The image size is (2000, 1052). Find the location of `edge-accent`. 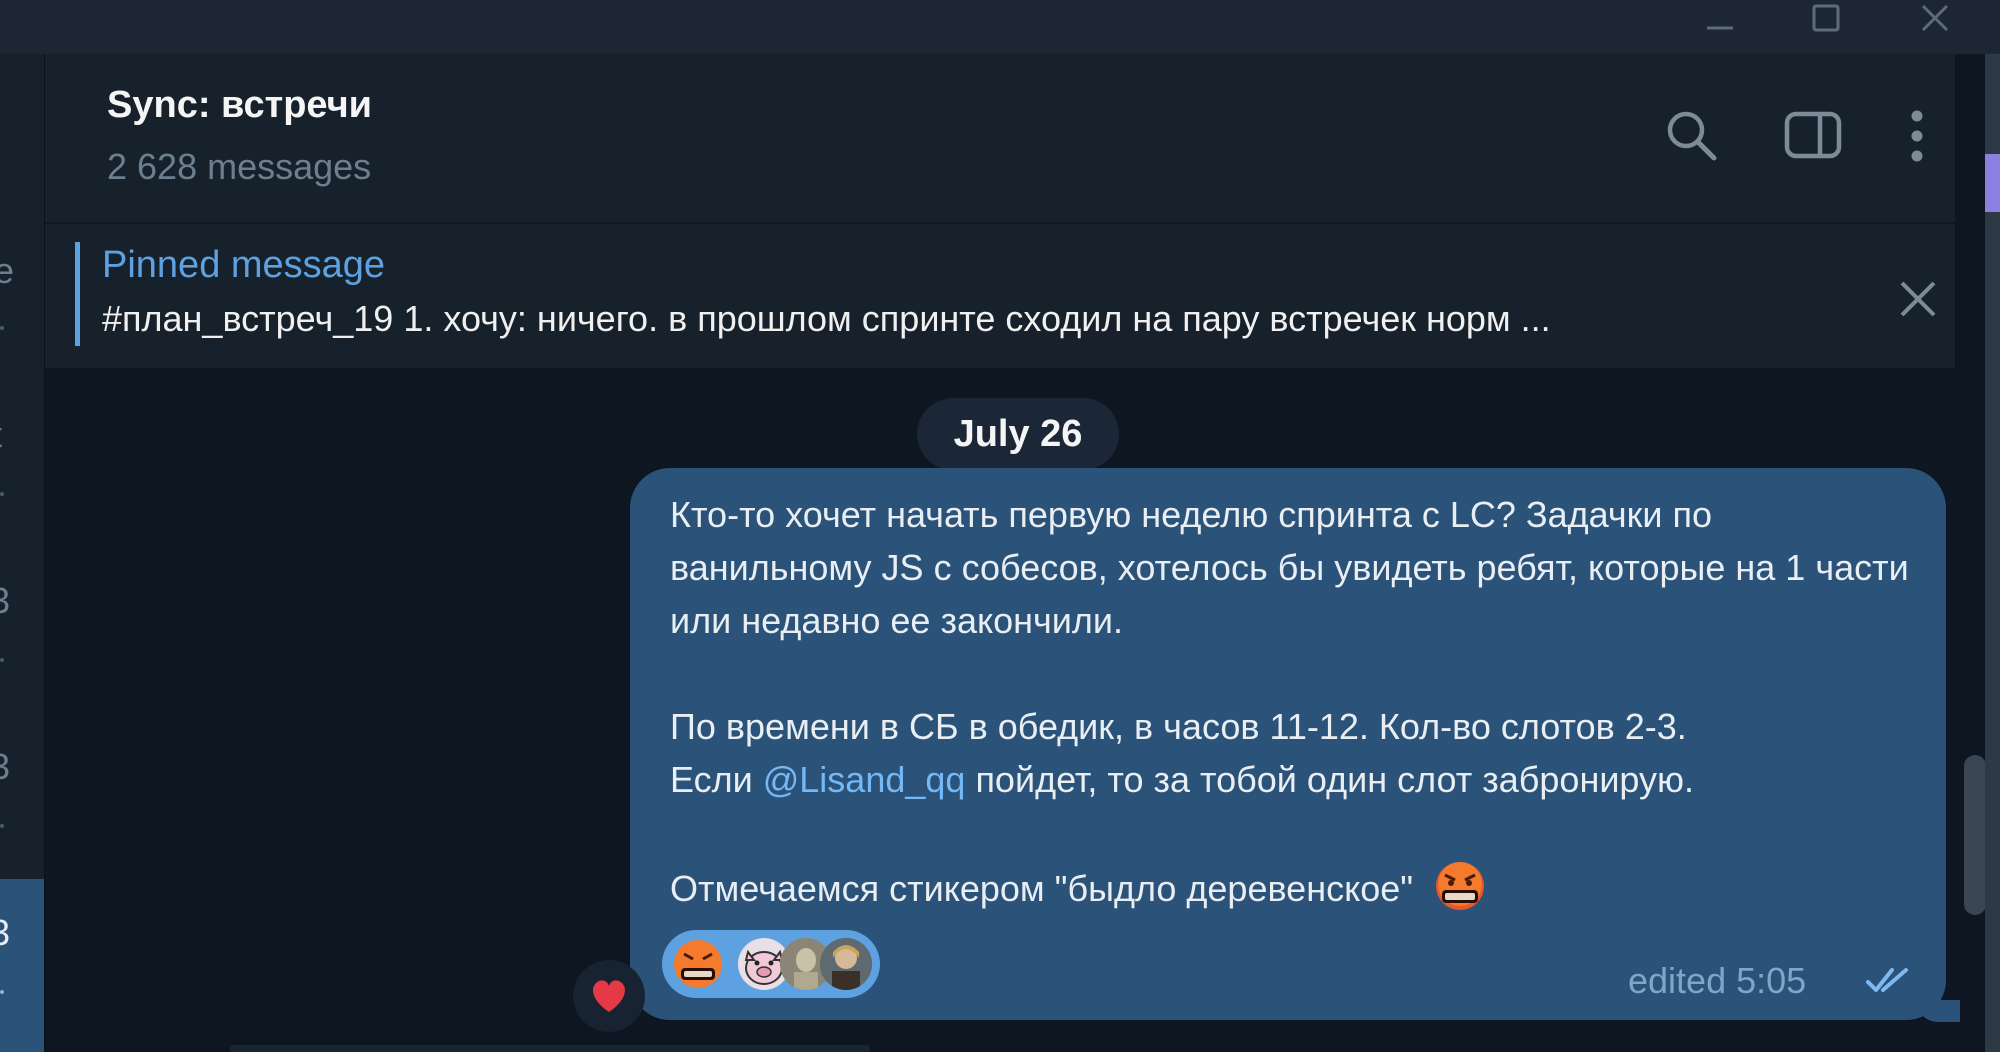

edge-accent is located at coordinates (1992, 183).